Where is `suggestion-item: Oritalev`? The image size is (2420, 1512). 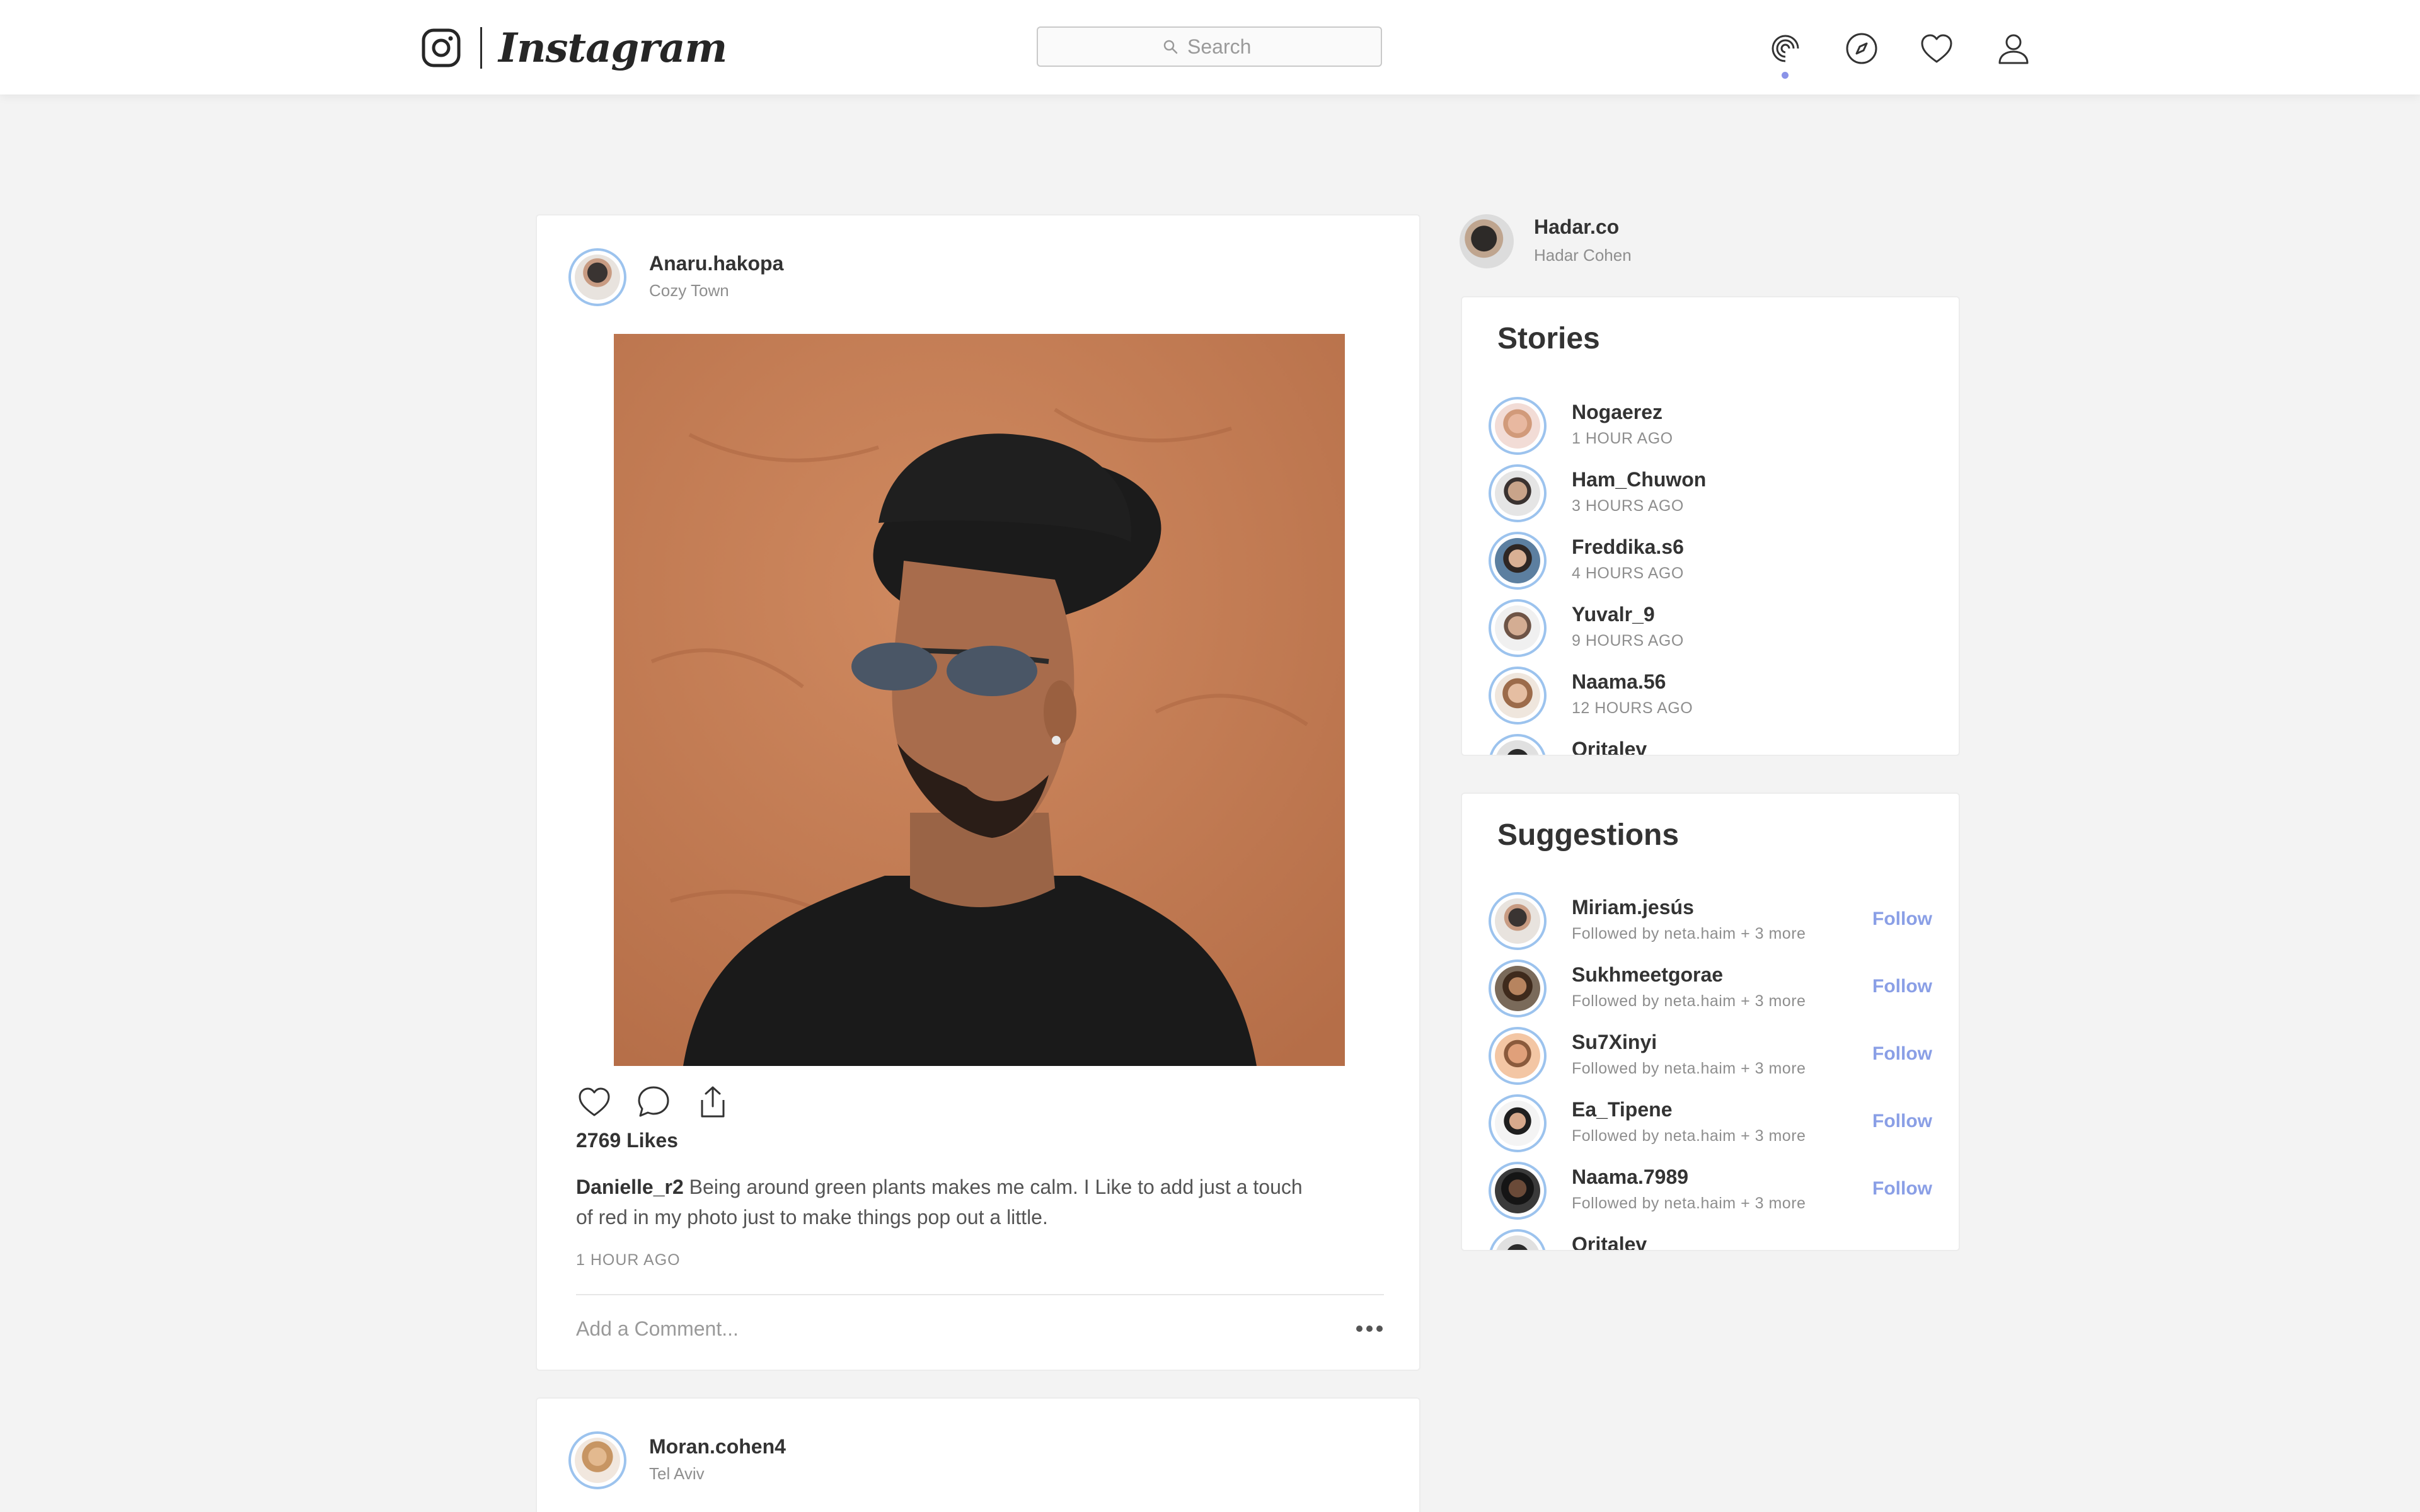
suggestion-item: Oritalev is located at coordinates (1715, 1239).